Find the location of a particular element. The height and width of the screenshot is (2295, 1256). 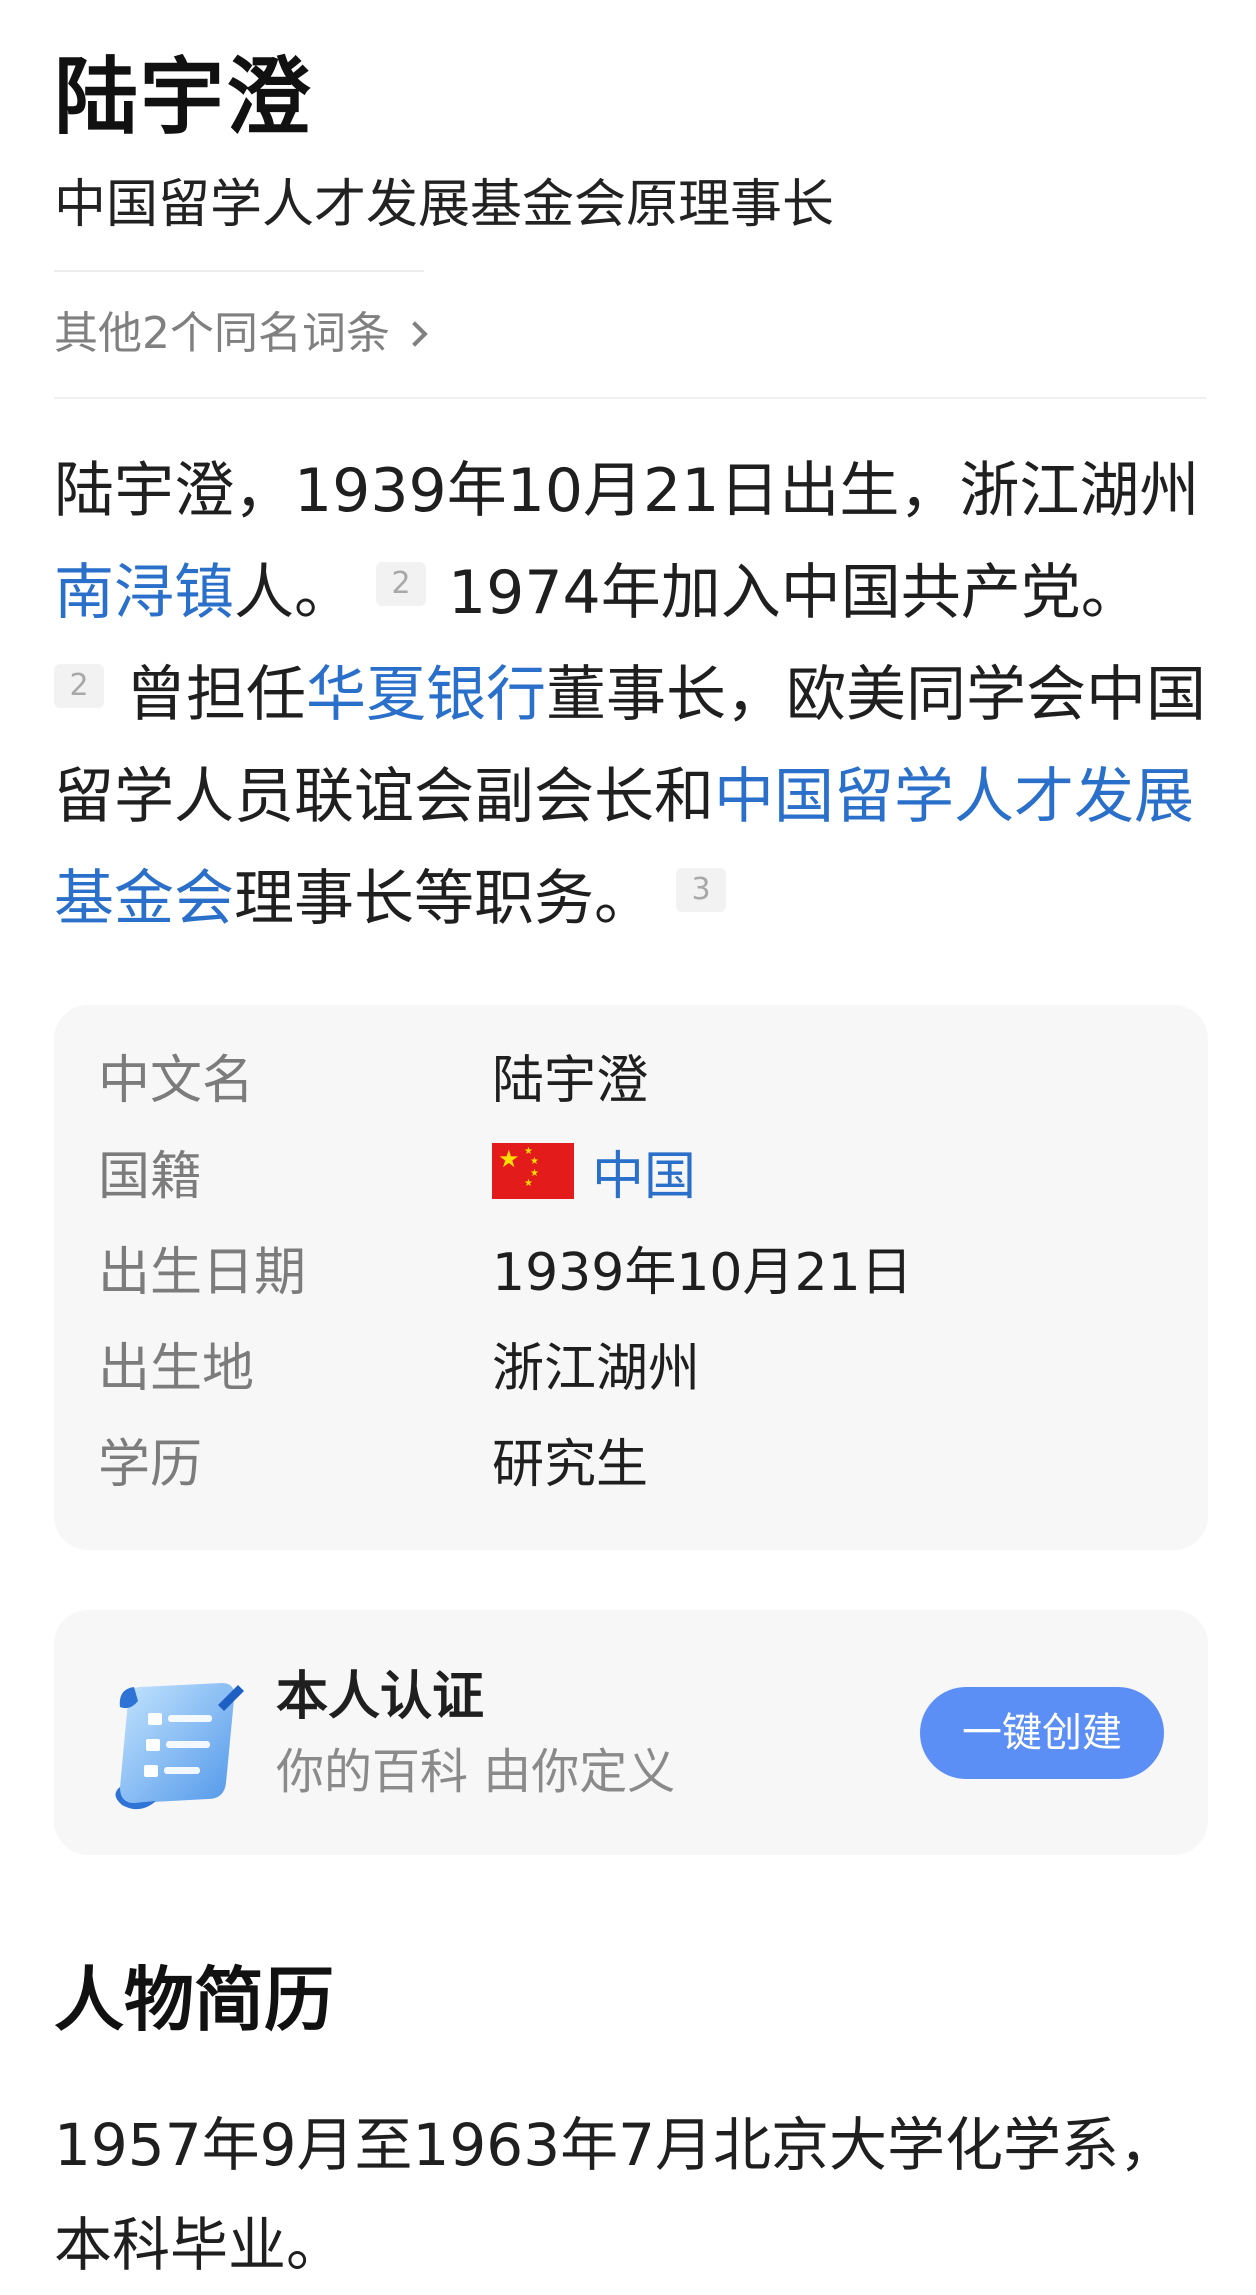

namesake-entries-label: 其他2个同名词条 is located at coordinates (222, 333).